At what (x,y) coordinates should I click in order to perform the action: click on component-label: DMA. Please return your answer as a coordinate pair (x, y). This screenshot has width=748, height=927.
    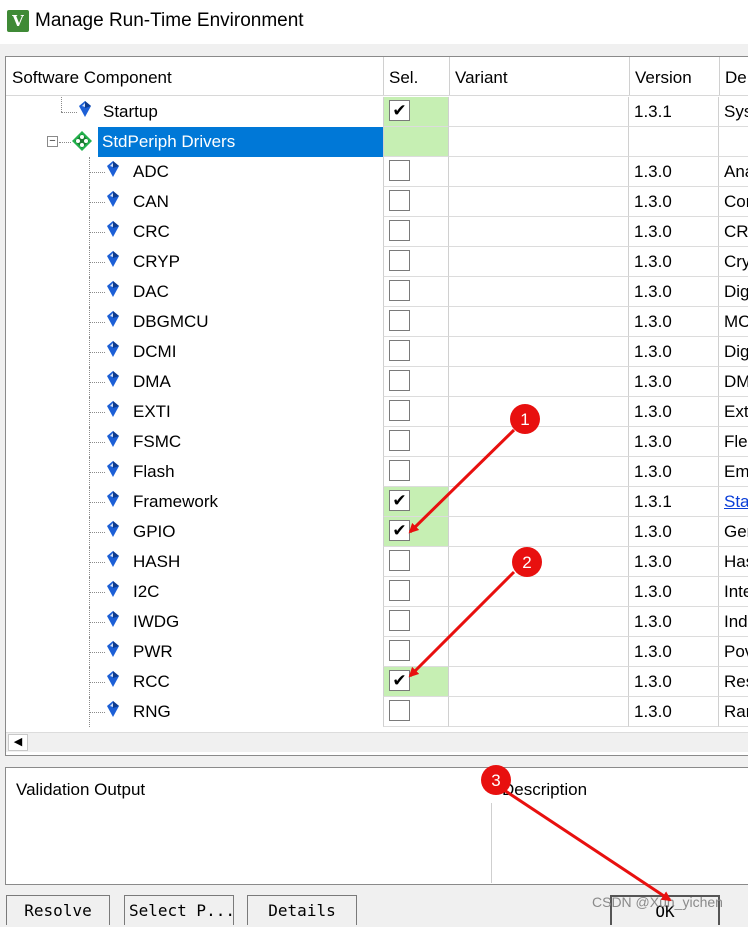
    Looking at the image, I should click on (152, 381).